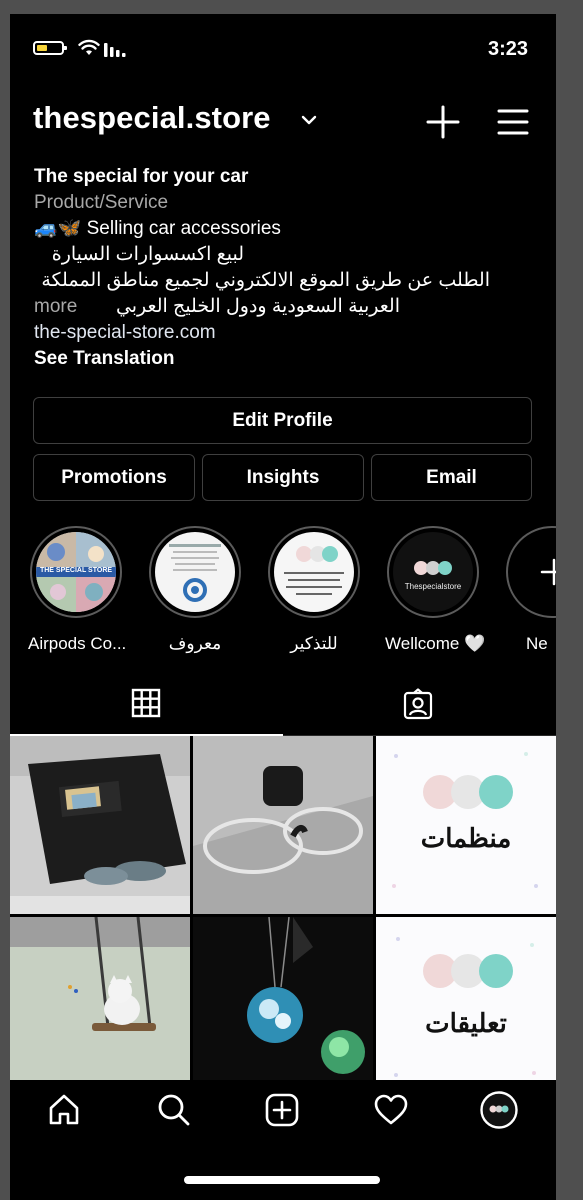 The height and width of the screenshot is (1200, 583). I want to click on profile-avatar-icon, so click(499, 1110).